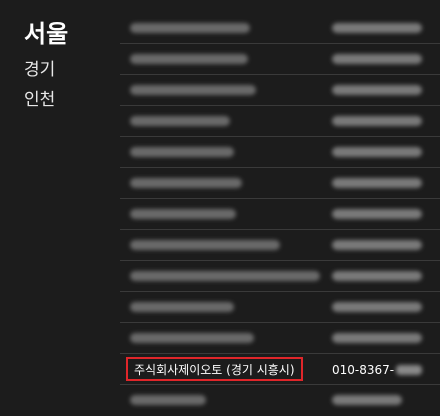  What do you see at coordinates (363, 369) in the screenshot?
I see `phone-visible-part: 010-8367-` at bounding box center [363, 369].